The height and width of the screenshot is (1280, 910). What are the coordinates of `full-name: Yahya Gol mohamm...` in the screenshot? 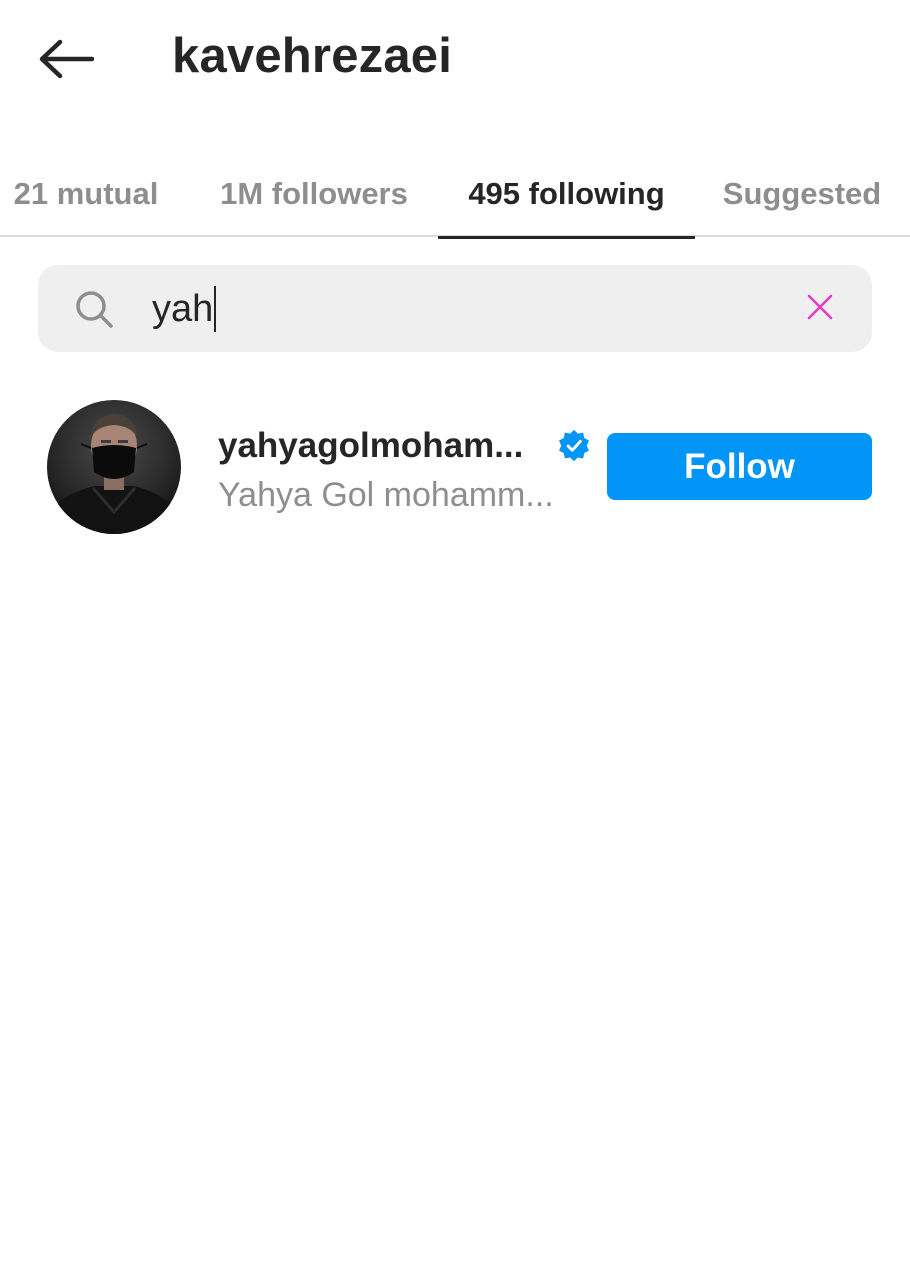 It's located at (386, 495).